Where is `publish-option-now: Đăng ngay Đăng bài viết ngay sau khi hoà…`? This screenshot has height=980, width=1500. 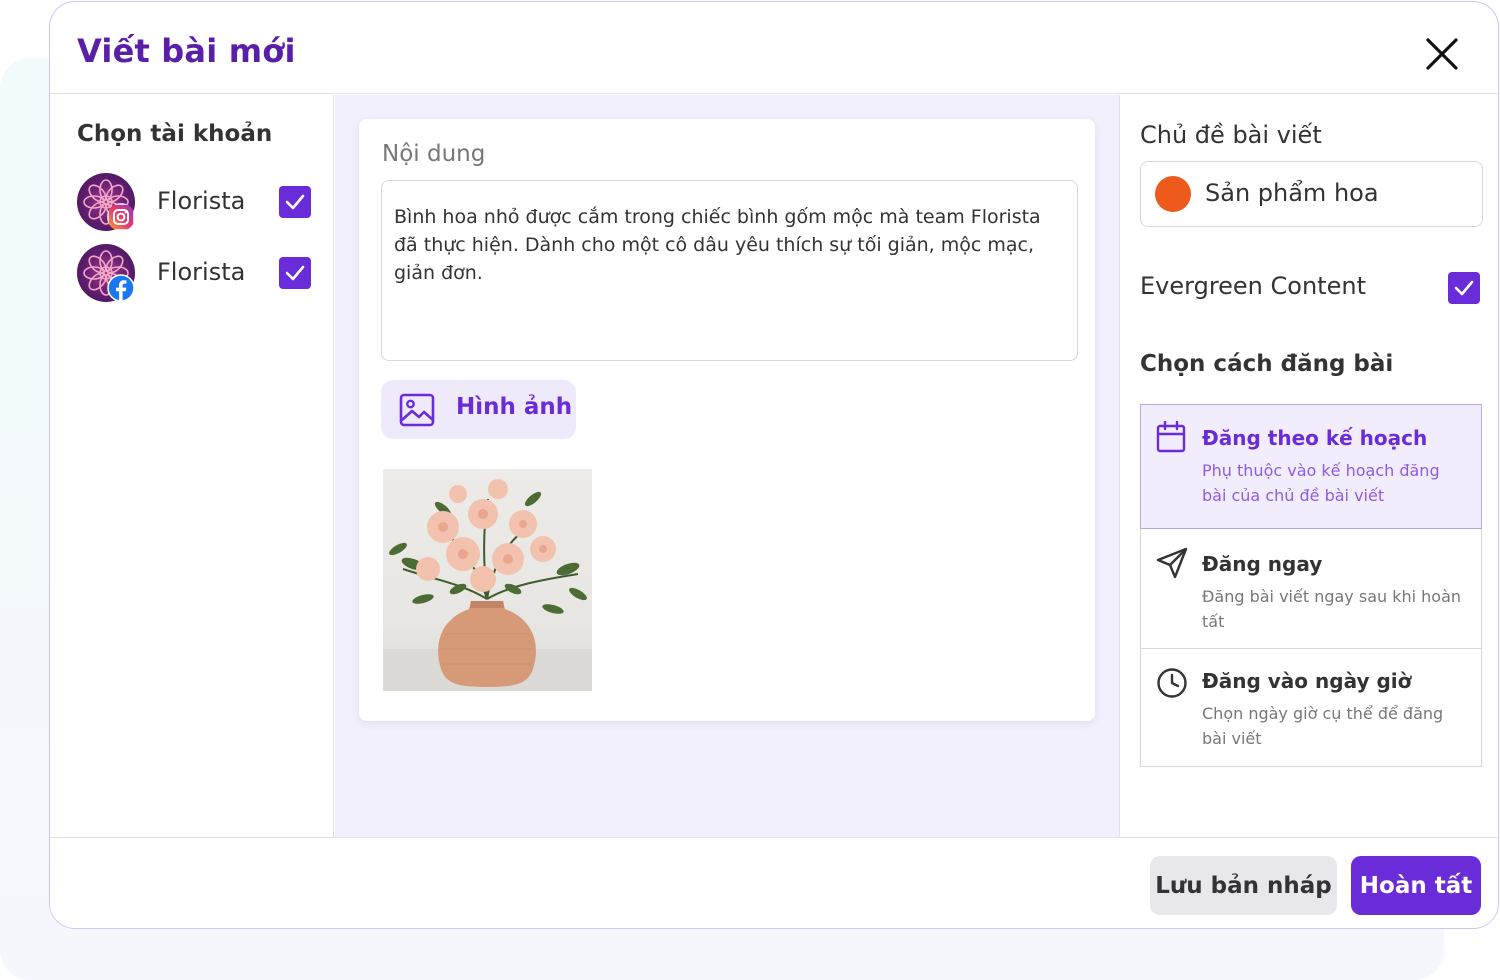 publish-option-now: Đăng ngay Đăng bài viết ngay sau khi hoà… is located at coordinates (1311, 589).